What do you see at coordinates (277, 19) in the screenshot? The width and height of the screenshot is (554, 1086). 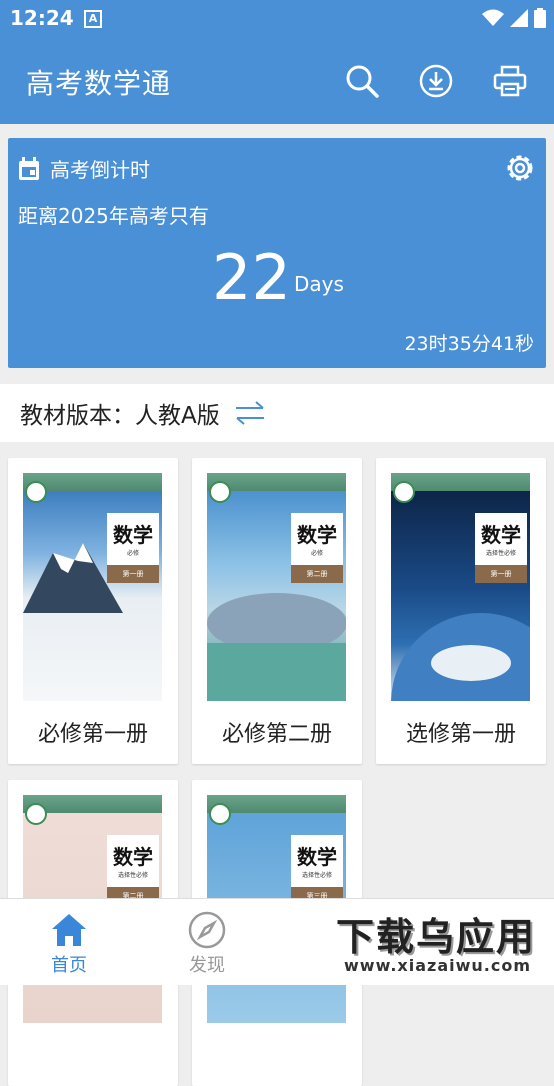 I see `status-bar: 12:24 A` at bounding box center [277, 19].